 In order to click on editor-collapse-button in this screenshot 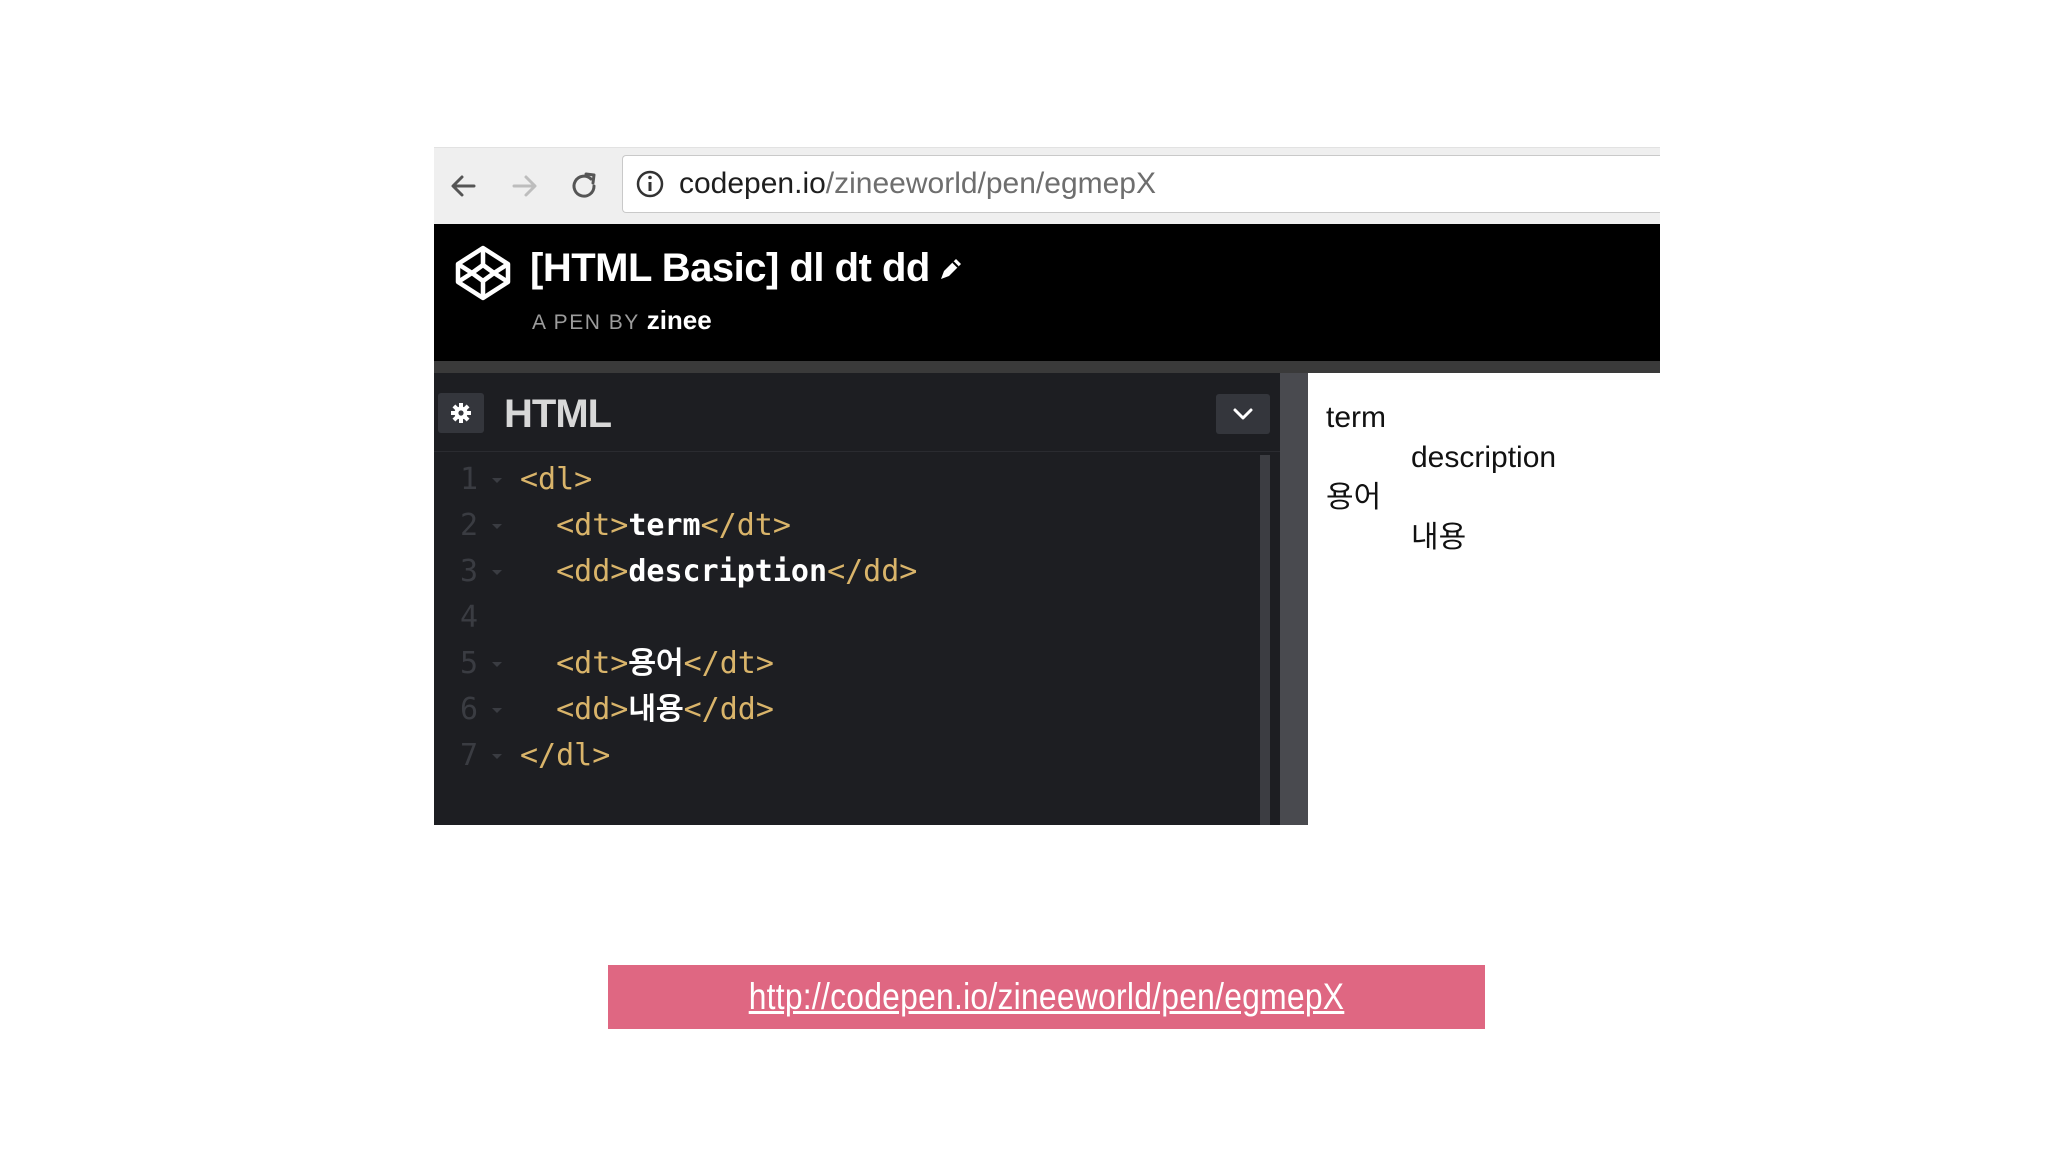, I will do `click(1243, 414)`.